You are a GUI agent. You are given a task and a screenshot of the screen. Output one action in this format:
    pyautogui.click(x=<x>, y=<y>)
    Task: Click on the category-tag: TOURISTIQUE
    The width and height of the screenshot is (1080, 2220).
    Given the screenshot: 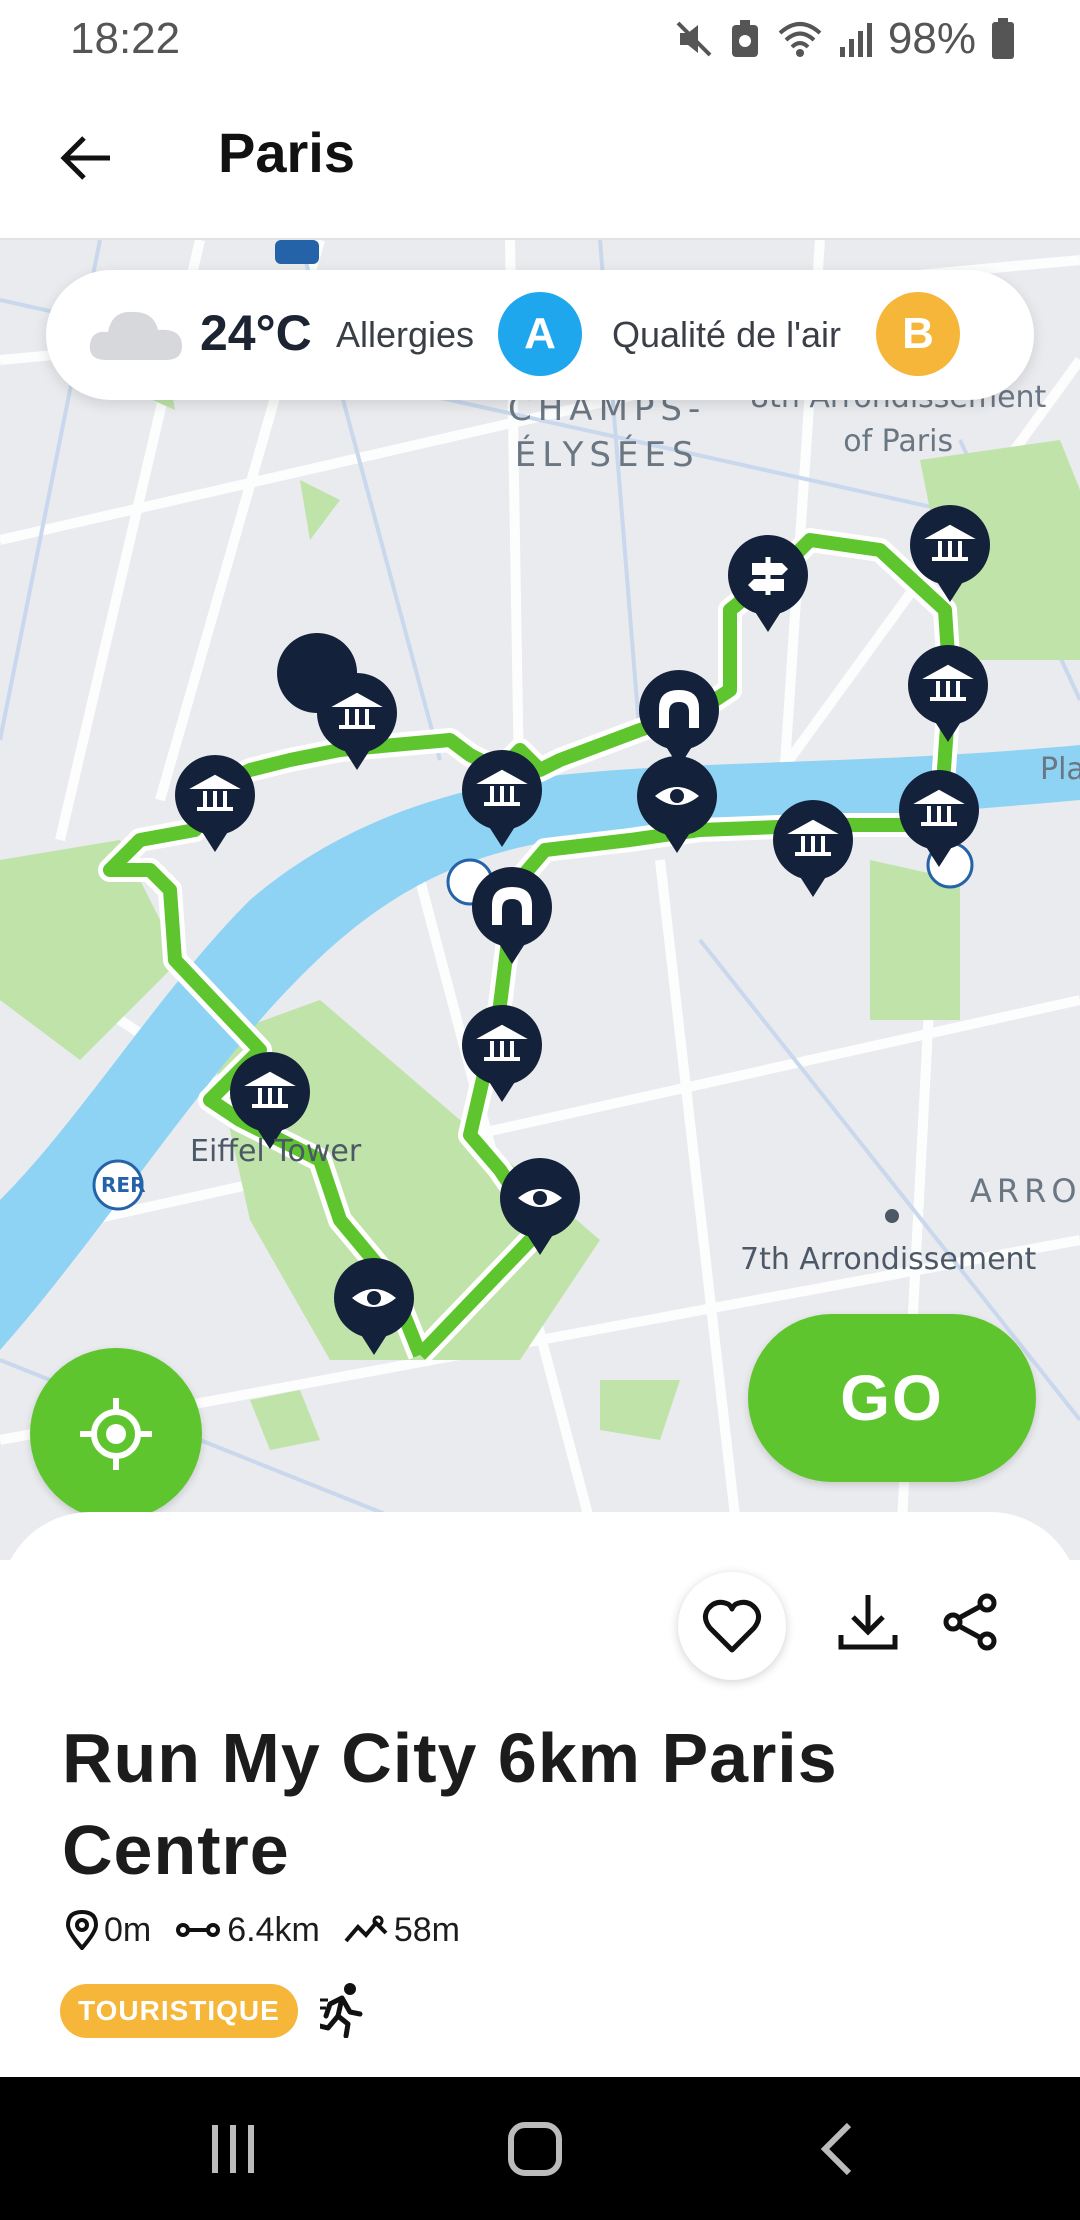 What is the action you would take?
    pyautogui.click(x=179, y=2011)
    